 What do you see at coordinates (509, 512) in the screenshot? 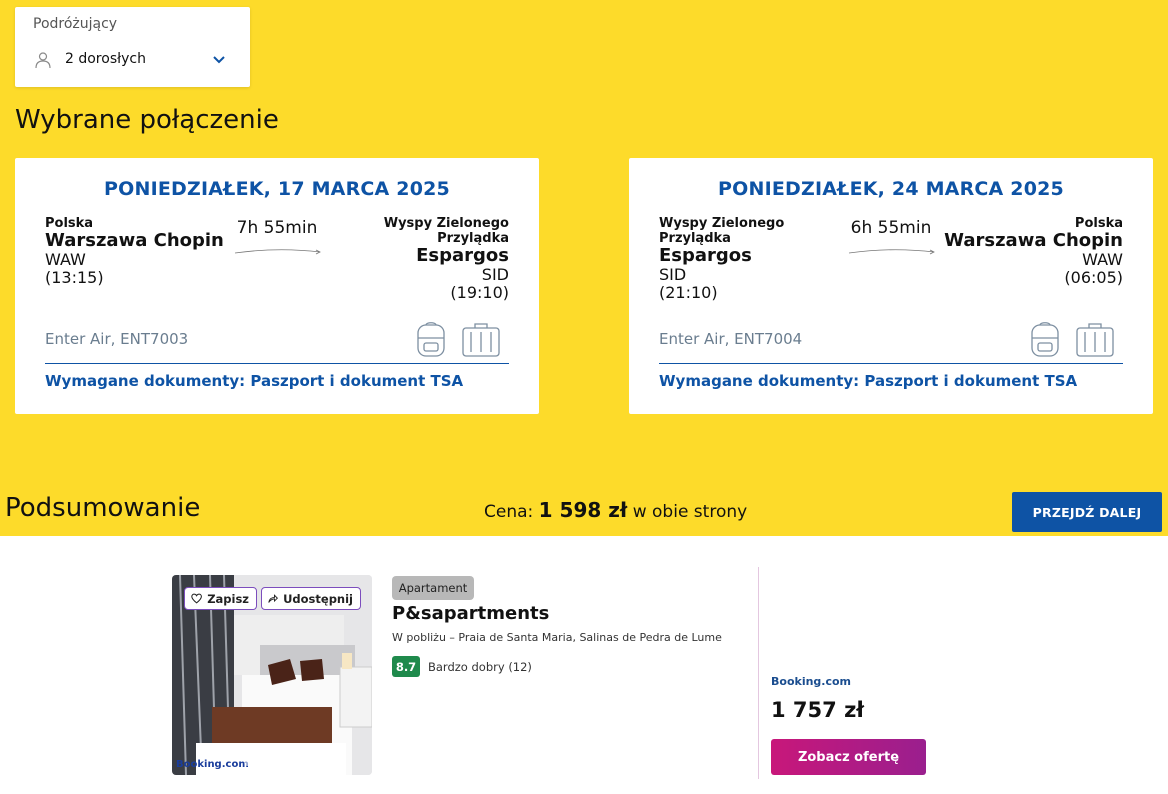
I see `price-label: Cena:` at bounding box center [509, 512].